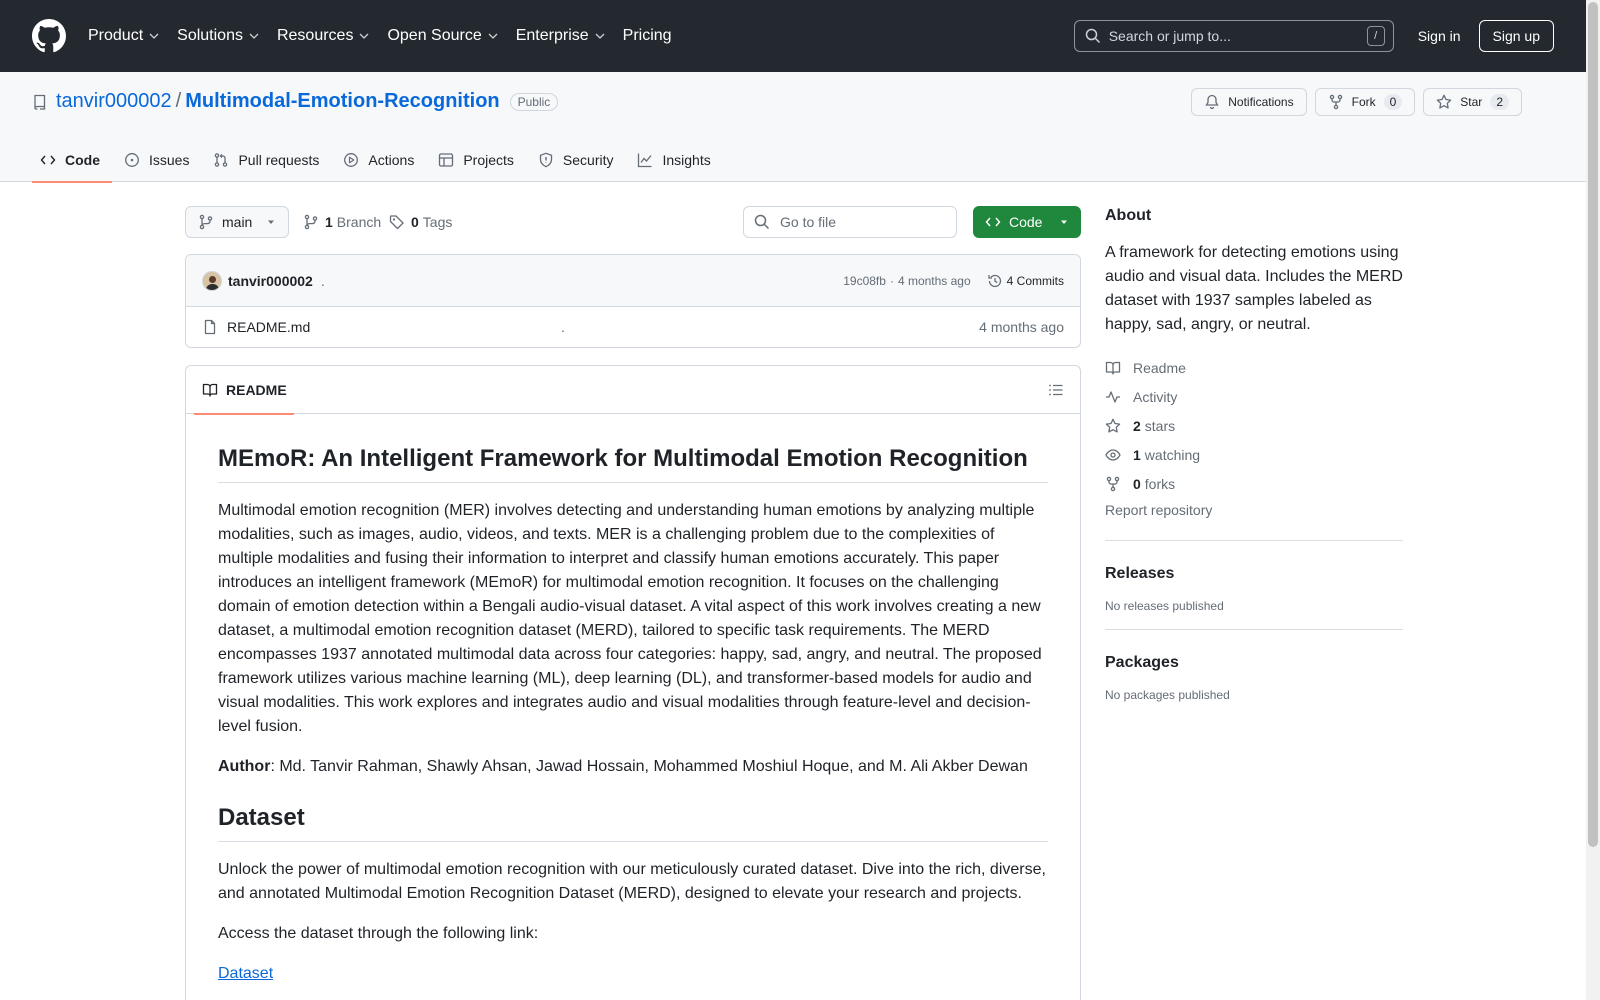 The height and width of the screenshot is (1000, 1600). I want to click on file-commit-time: 4 months ago, so click(1021, 327).